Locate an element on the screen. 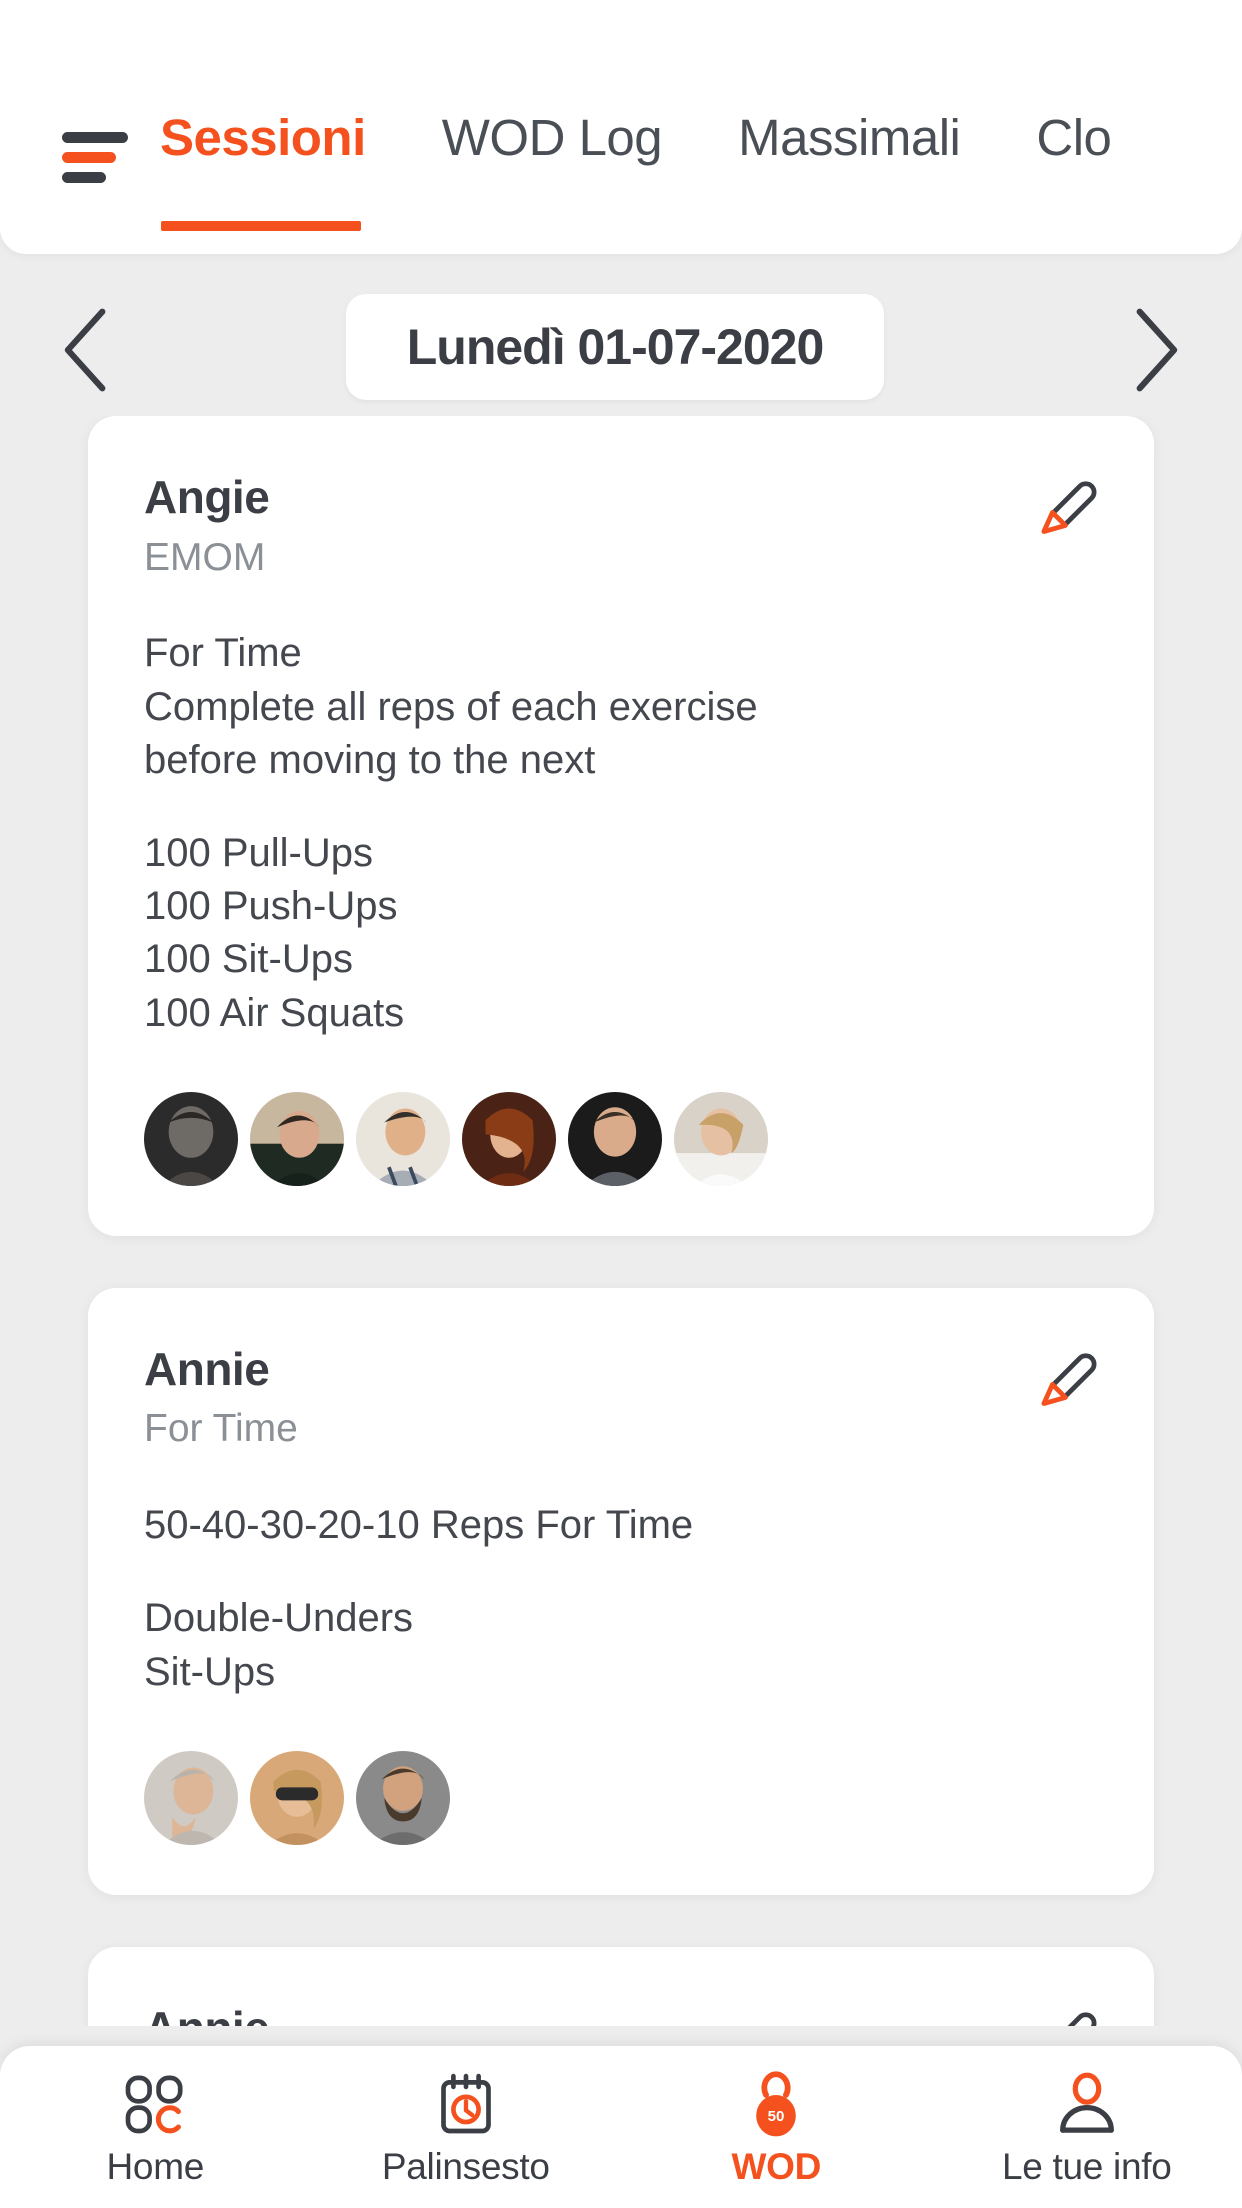 This screenshot has height=2208, width=1242. session-card: Annie For Time is located at coordinates (621, 1986).